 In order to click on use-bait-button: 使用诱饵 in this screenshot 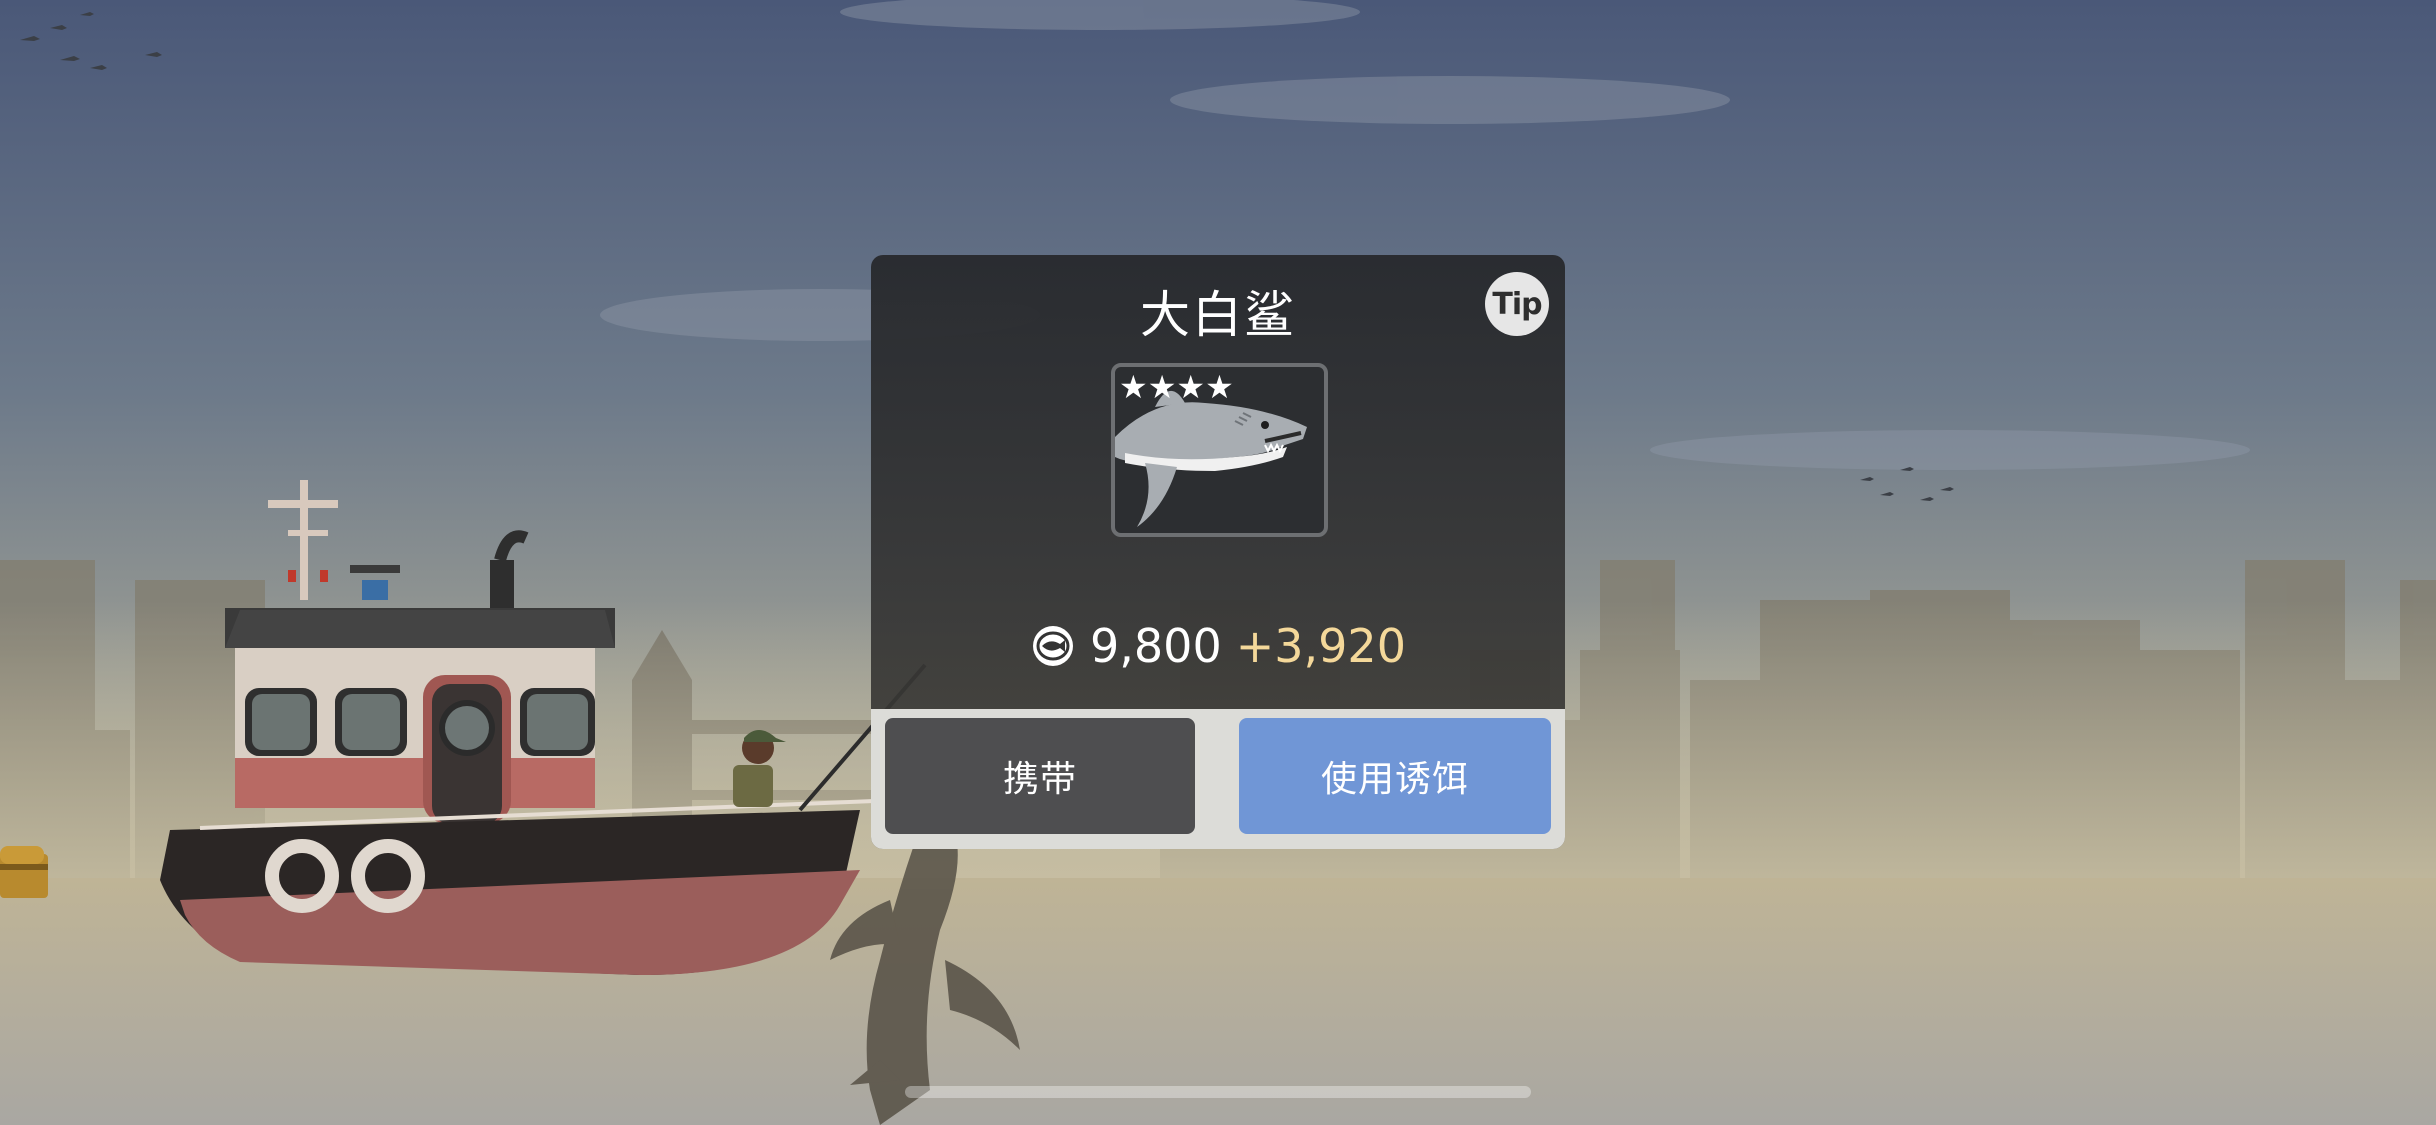, I will do `click(1395, 776)`.